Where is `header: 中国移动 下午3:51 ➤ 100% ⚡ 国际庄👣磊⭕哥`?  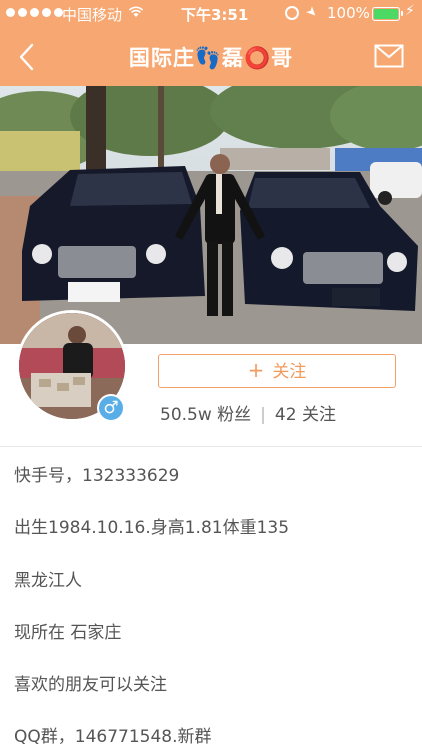
header: 中国移动 下午3:51 ➤ 100% ⚡ 国际庄👣磊⭕哥 is located at coordinates (211, 43).